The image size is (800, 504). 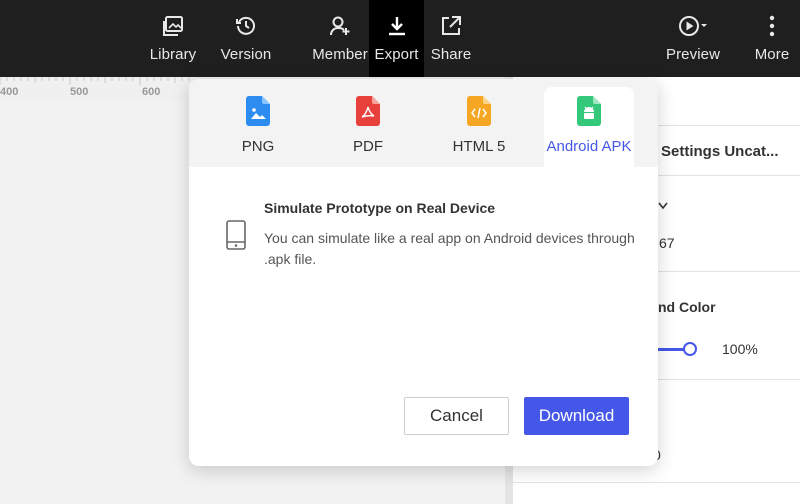 What do you see at coordinates (656, 482) in the screenshot?
I see `panel-divider-line` at bounding box center [656, 482].